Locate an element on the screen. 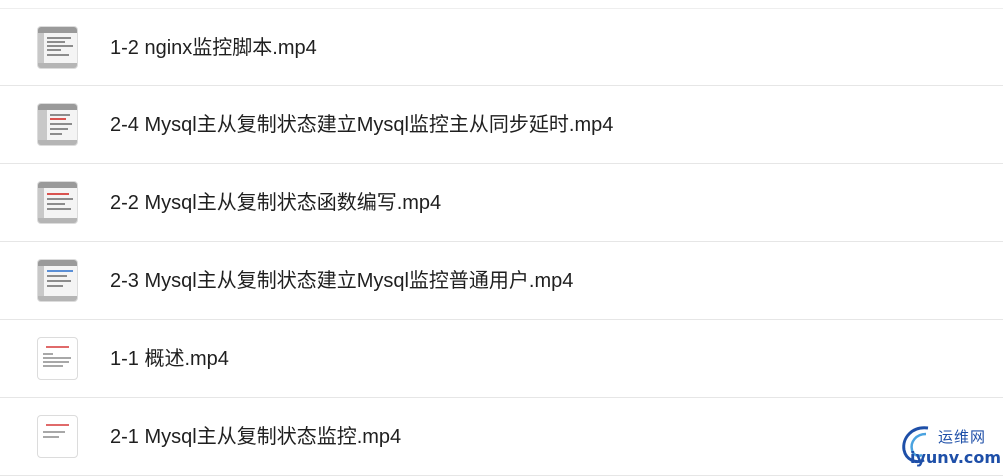  file-name: 2-4 Mysql主从复制状态建立Mysql监控主从同步延时.mp4 is located at coordinates (361, 125).